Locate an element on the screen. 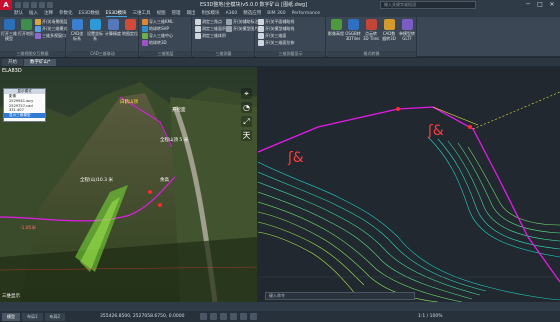 This screenshot has width=560, height=322. doc-tab-drawing: 数字矿山* is located at coordinates (40, 62).